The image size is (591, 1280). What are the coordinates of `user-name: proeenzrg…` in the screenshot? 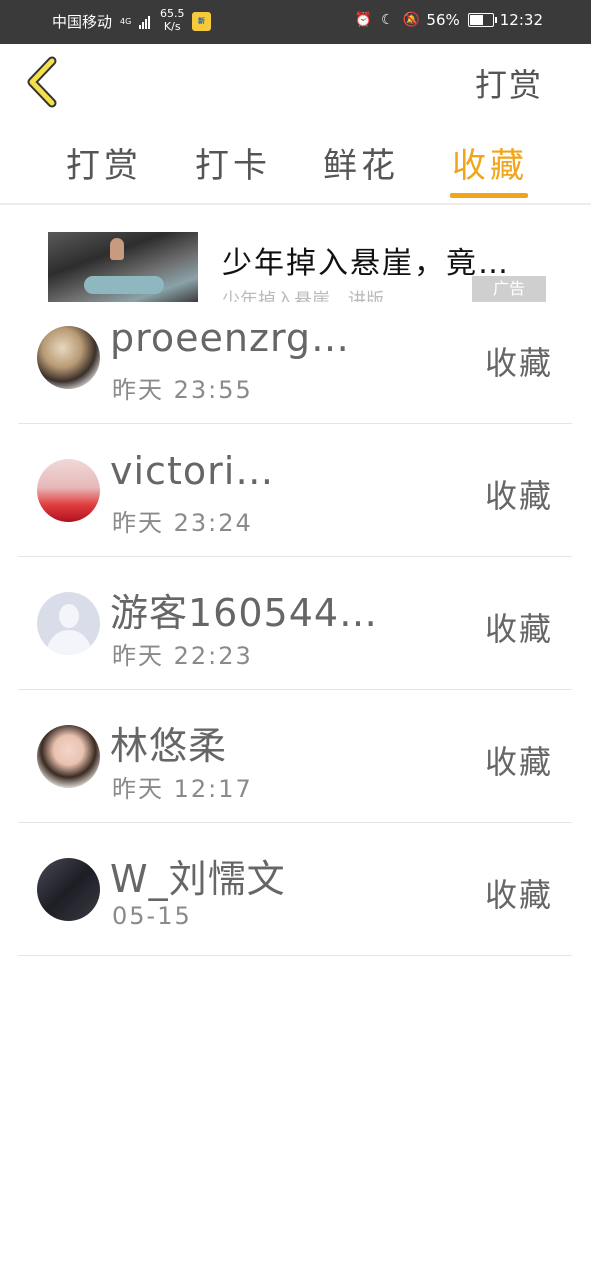 It's located at (230, 338).